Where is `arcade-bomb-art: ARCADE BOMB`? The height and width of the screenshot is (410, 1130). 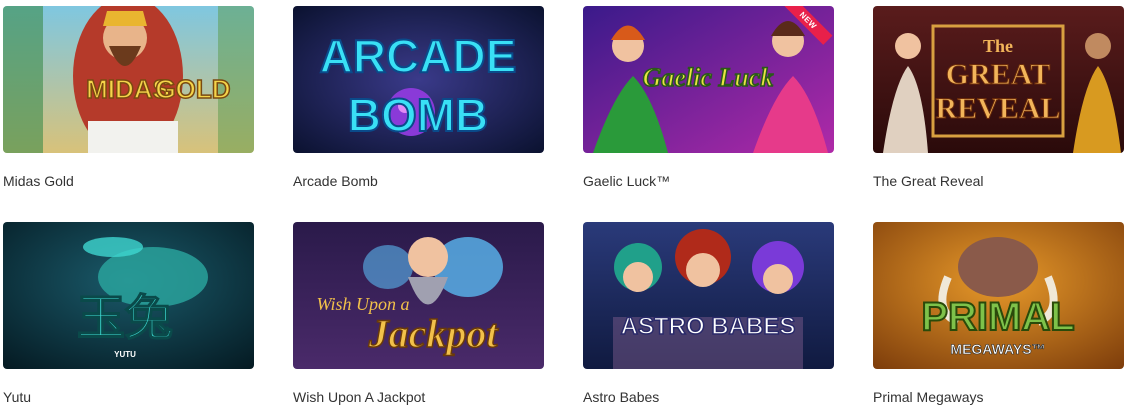 arcade-bomb-art: ARCADE BOMB is located at coordinates (418, 79).